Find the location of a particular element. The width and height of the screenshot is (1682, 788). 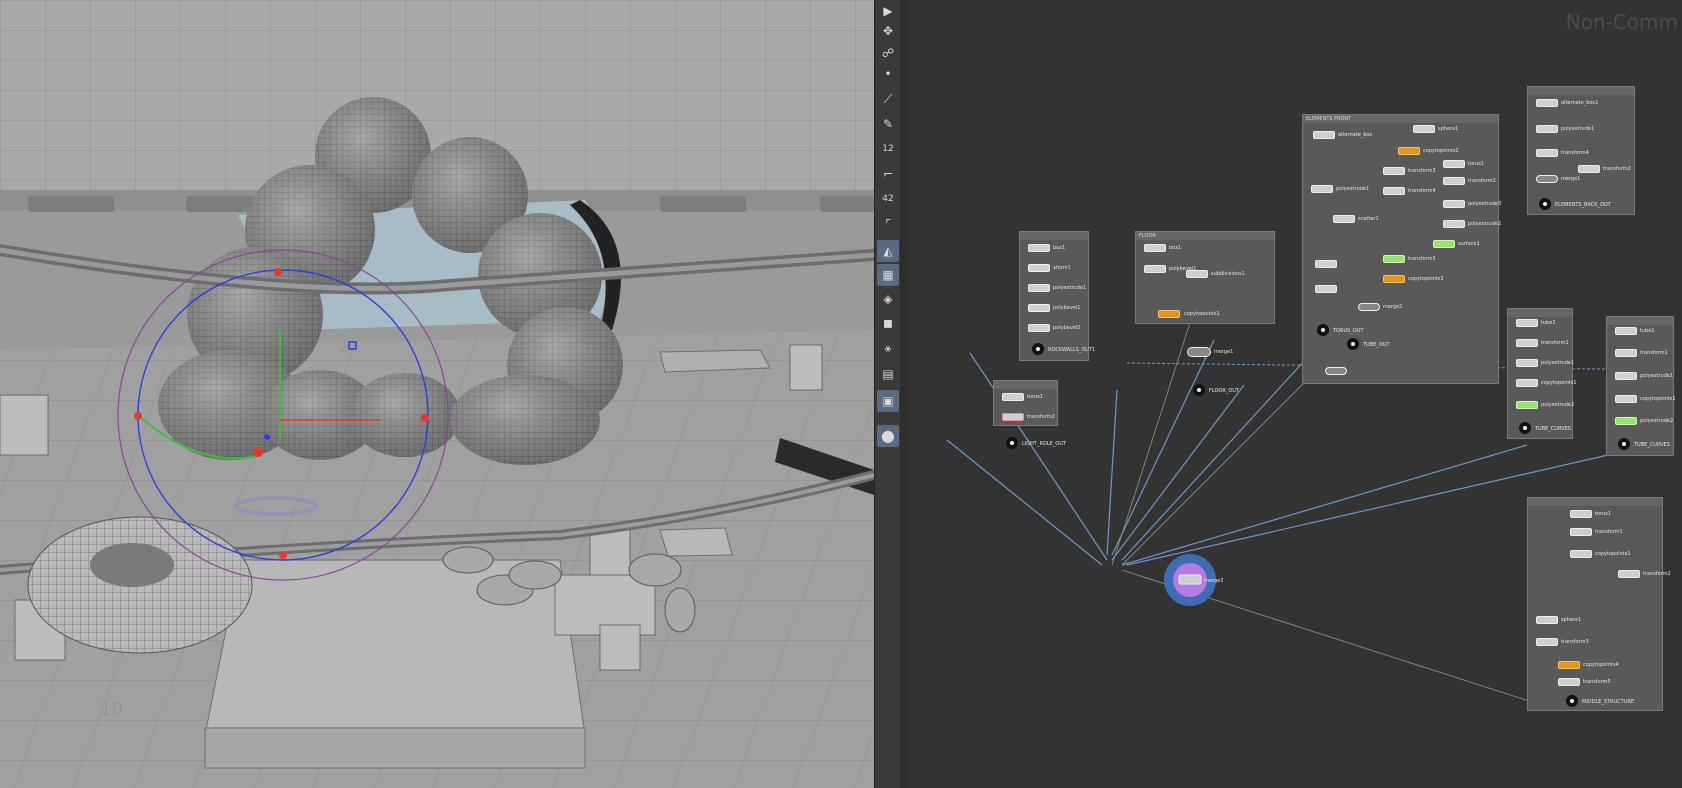

node-label: box1 is located at coordinates (1059, 248).